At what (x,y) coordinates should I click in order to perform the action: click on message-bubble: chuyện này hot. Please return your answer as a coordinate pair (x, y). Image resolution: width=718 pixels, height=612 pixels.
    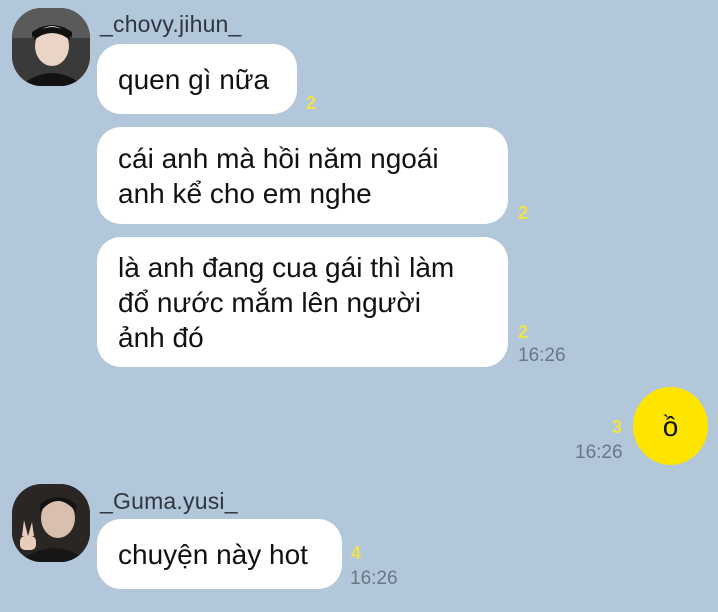
    Looking at the image, I should click on (219, 554).